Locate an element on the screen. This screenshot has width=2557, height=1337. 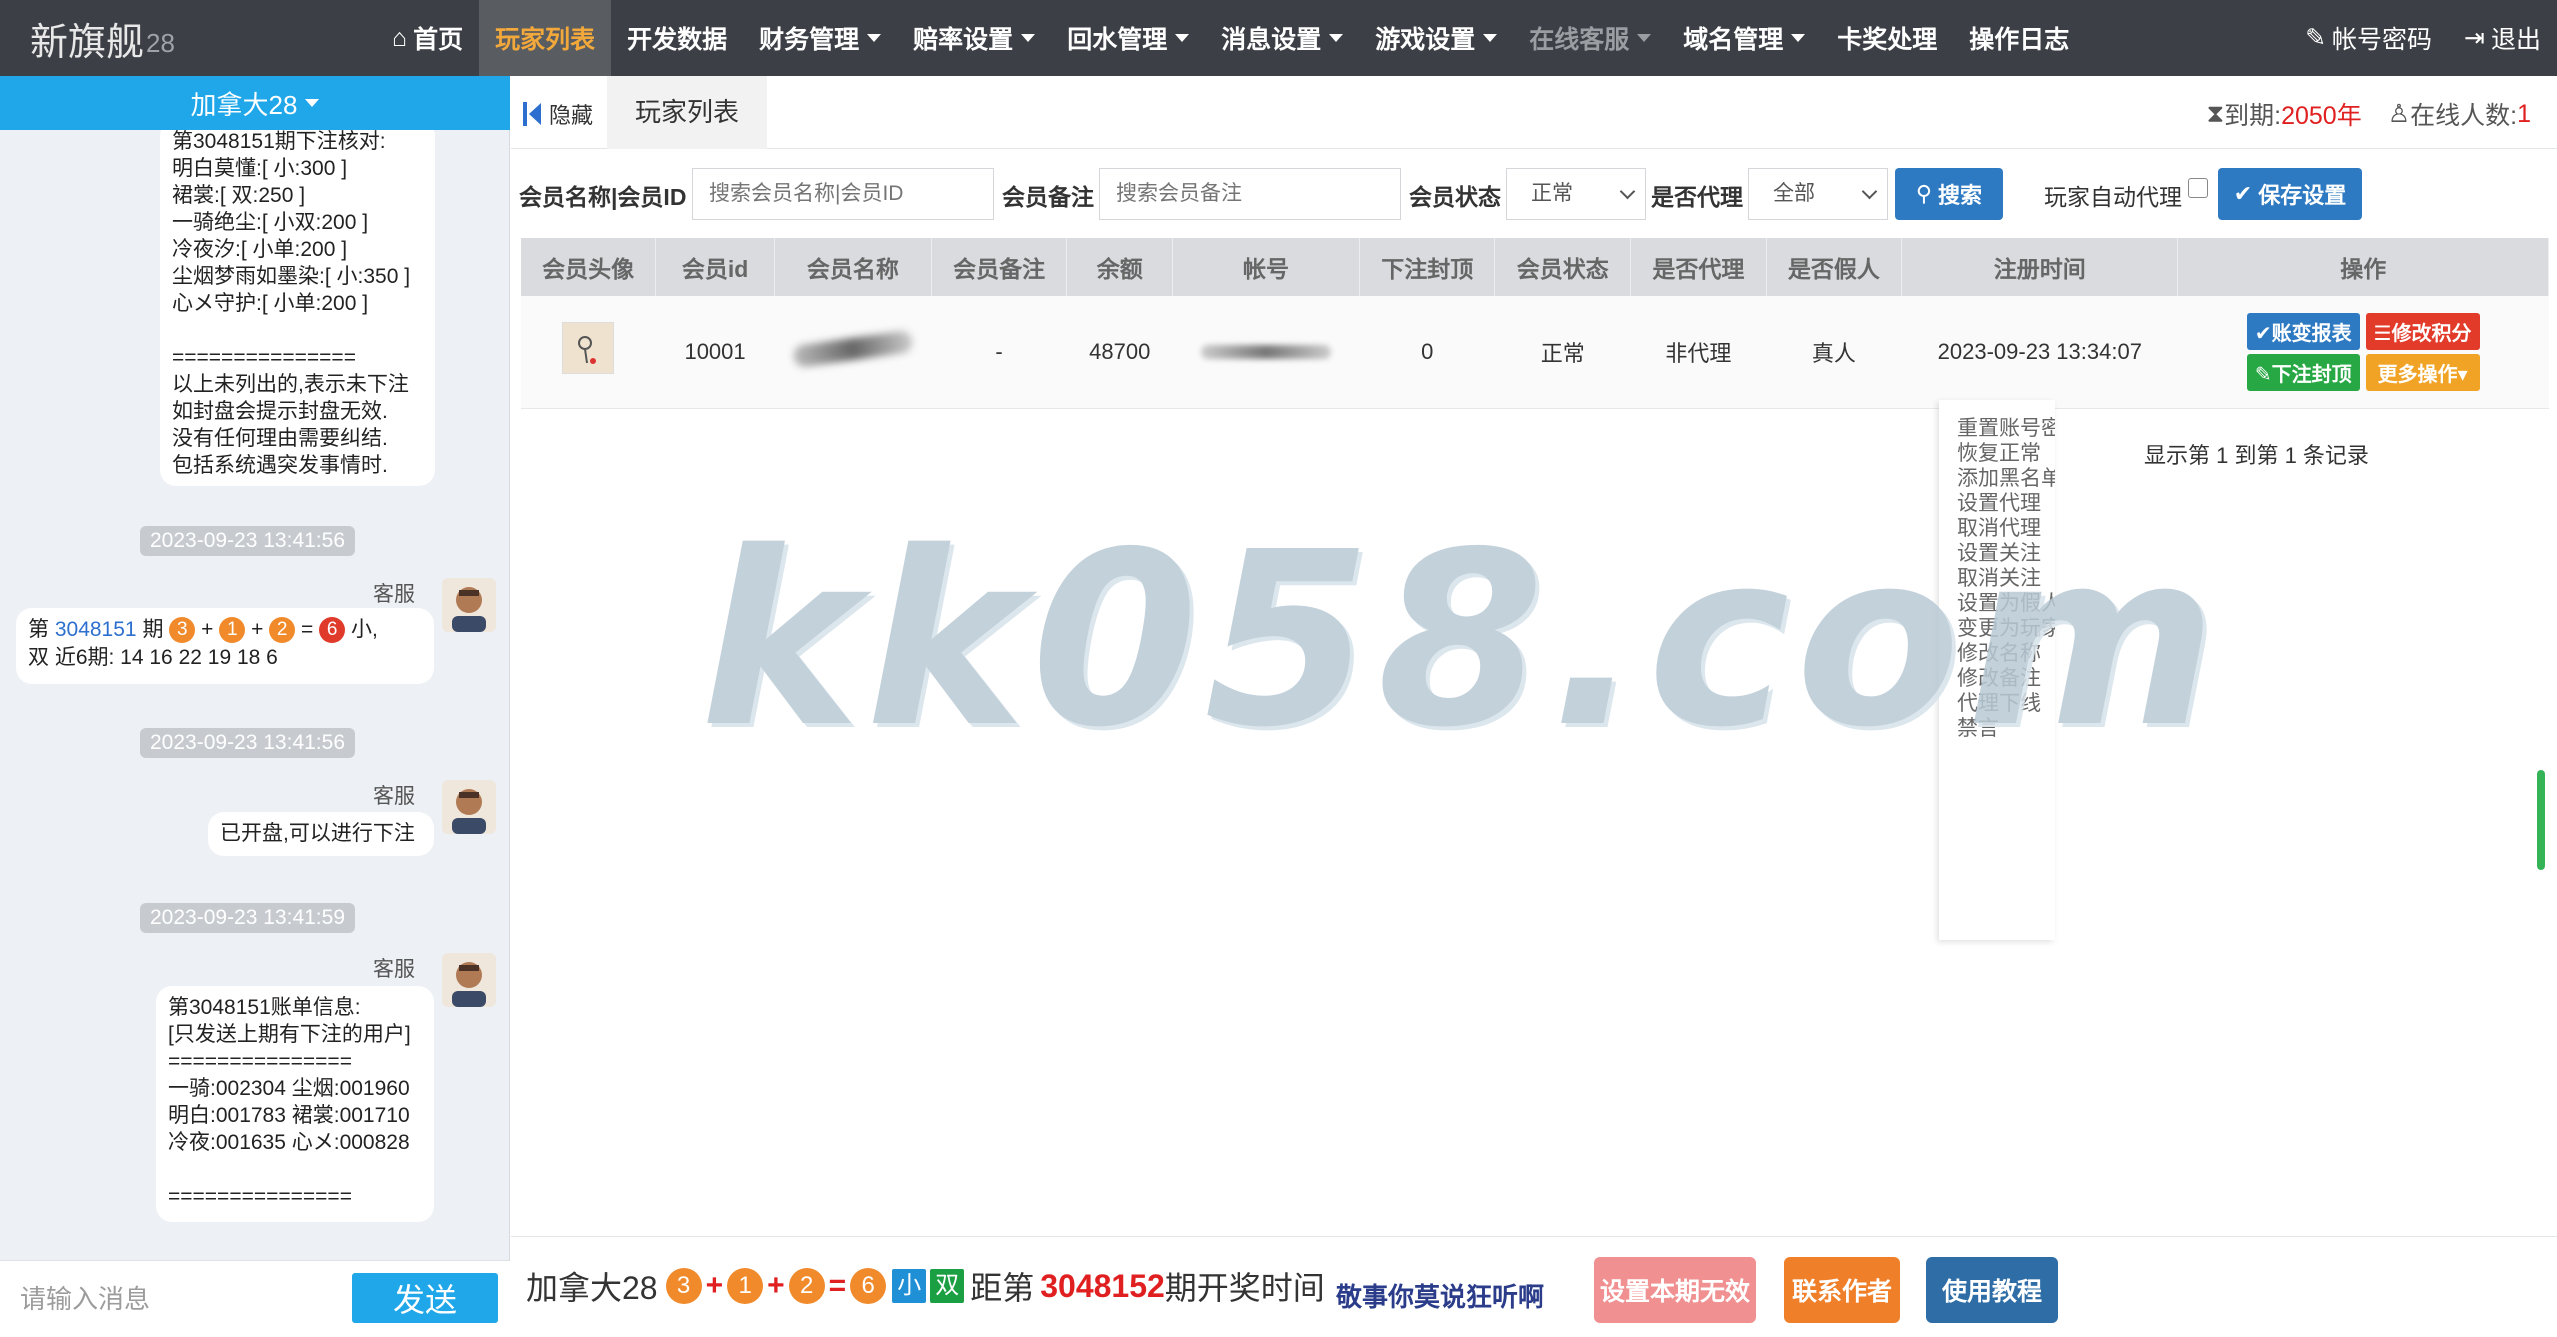
brand-logo: 新旗舰 28 is located at coordinates (188, 38).